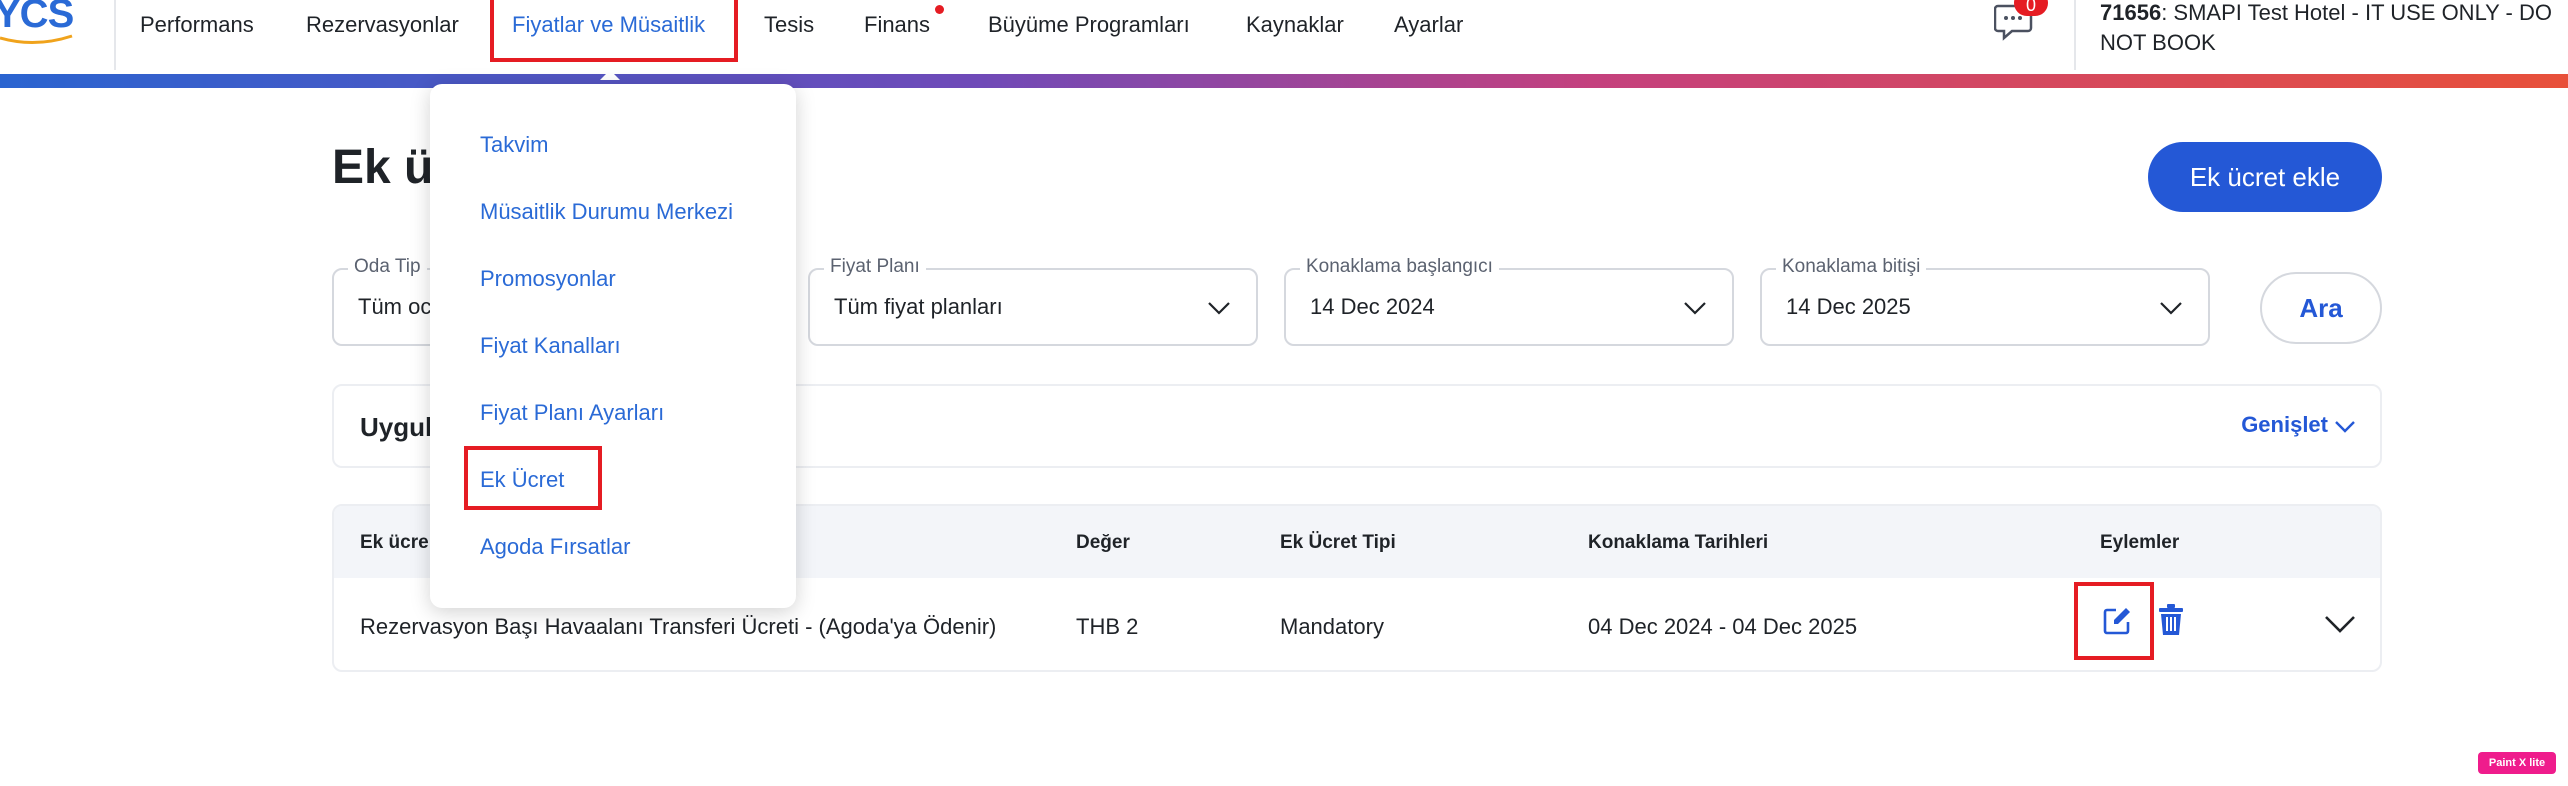  I want to click on column-header-surcharge: Ek ücre, so click(394, 542).